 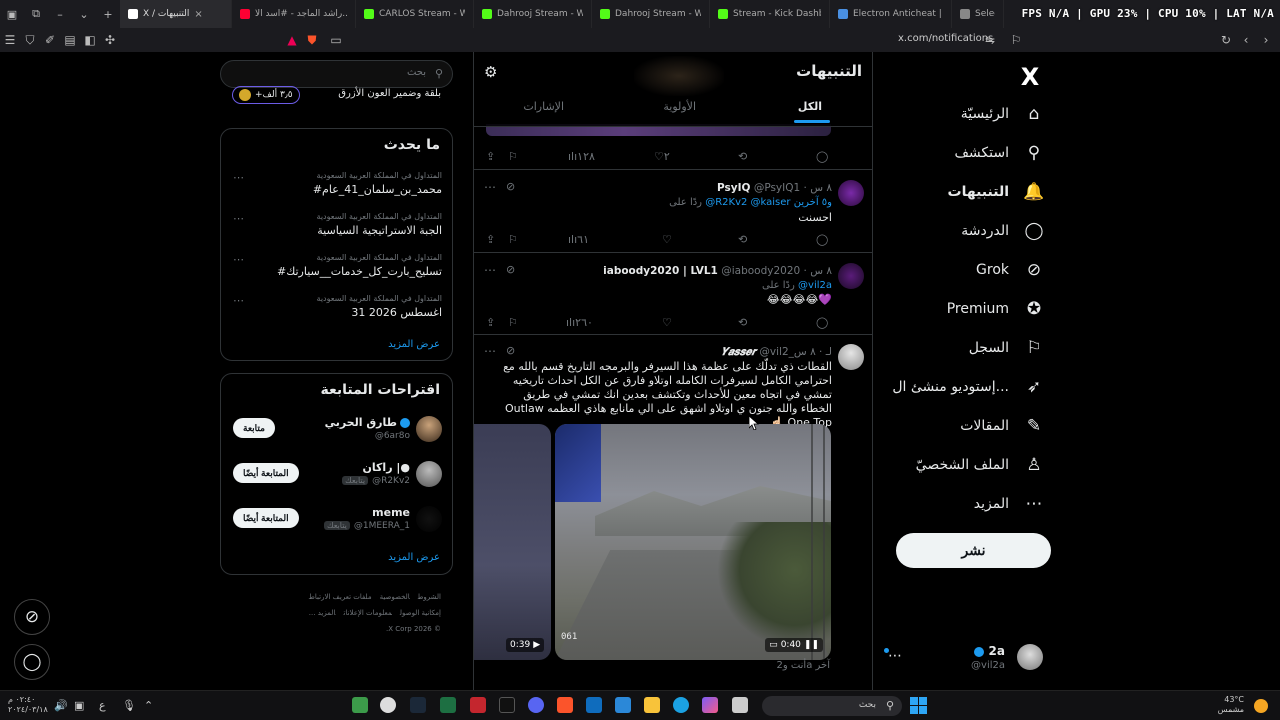 I want to click on nav-item-bookmark: السجل ⚐, so click(x=1007, y=348).